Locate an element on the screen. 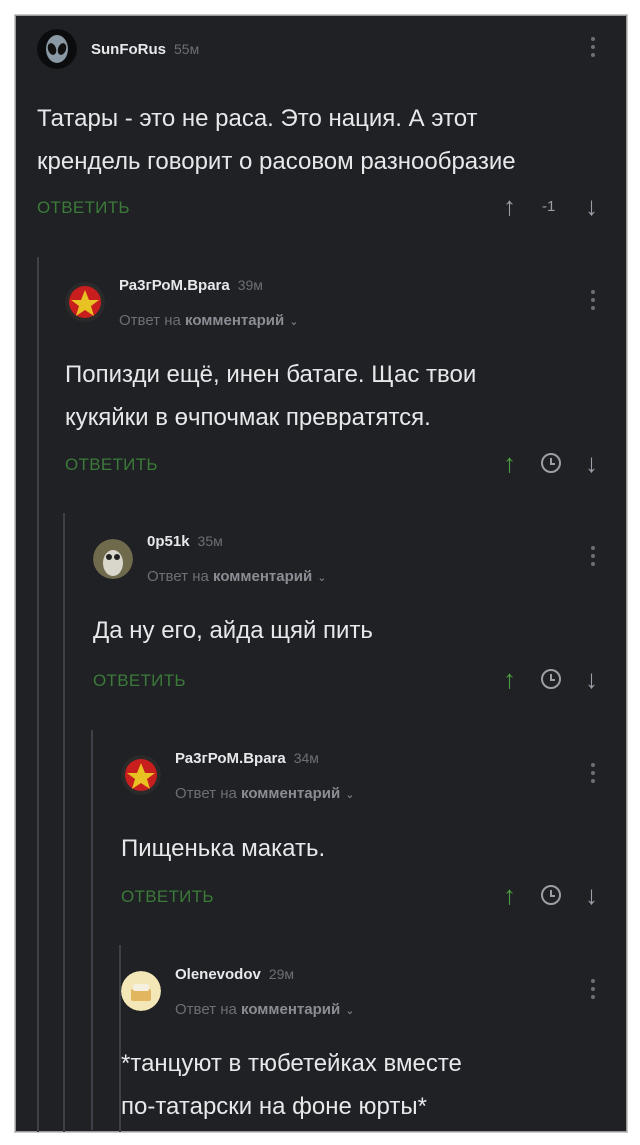 The width and height of the screenshot is (640, 1145). timestamp: 55м is located at coordinates (187, 49).